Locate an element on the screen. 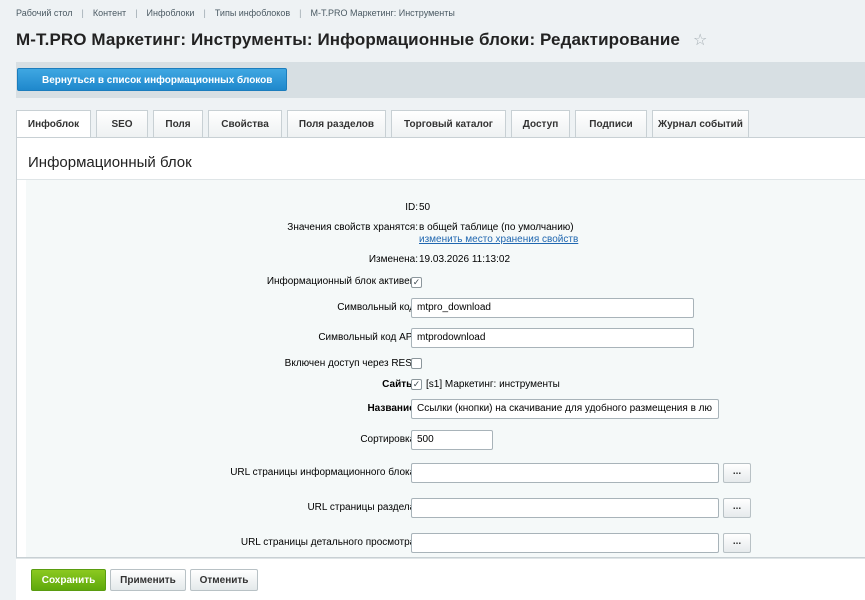  list-url-label: URL страницы информационного блока: is located at coordinates (324, 472).